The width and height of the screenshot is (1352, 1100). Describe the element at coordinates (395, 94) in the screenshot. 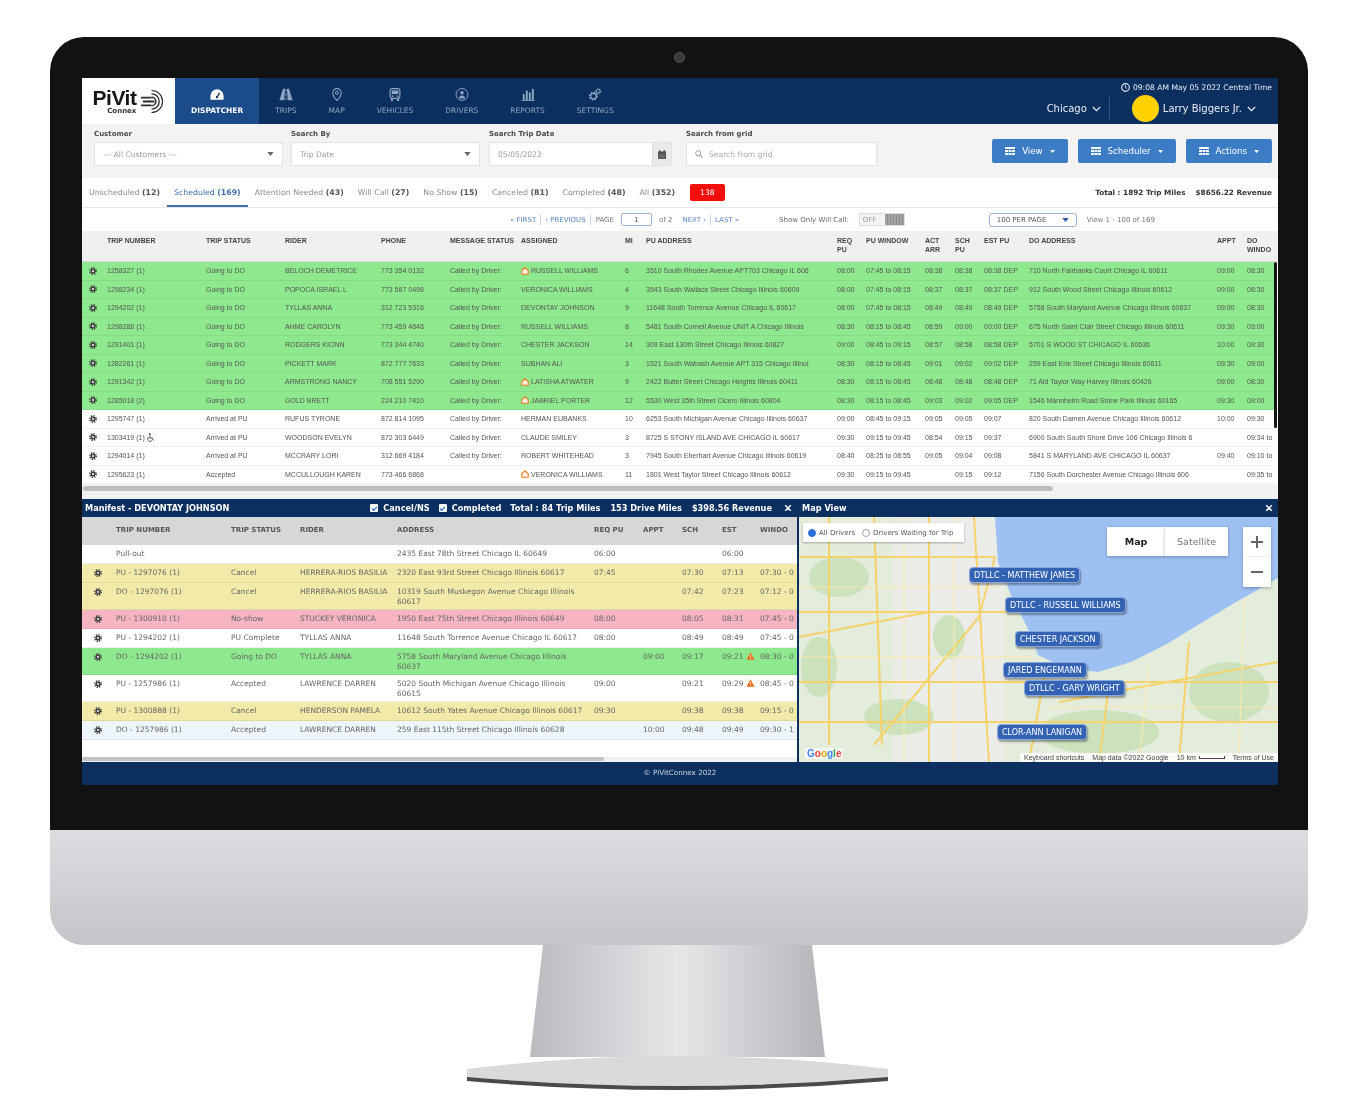

I see `bus-icon` at that location.